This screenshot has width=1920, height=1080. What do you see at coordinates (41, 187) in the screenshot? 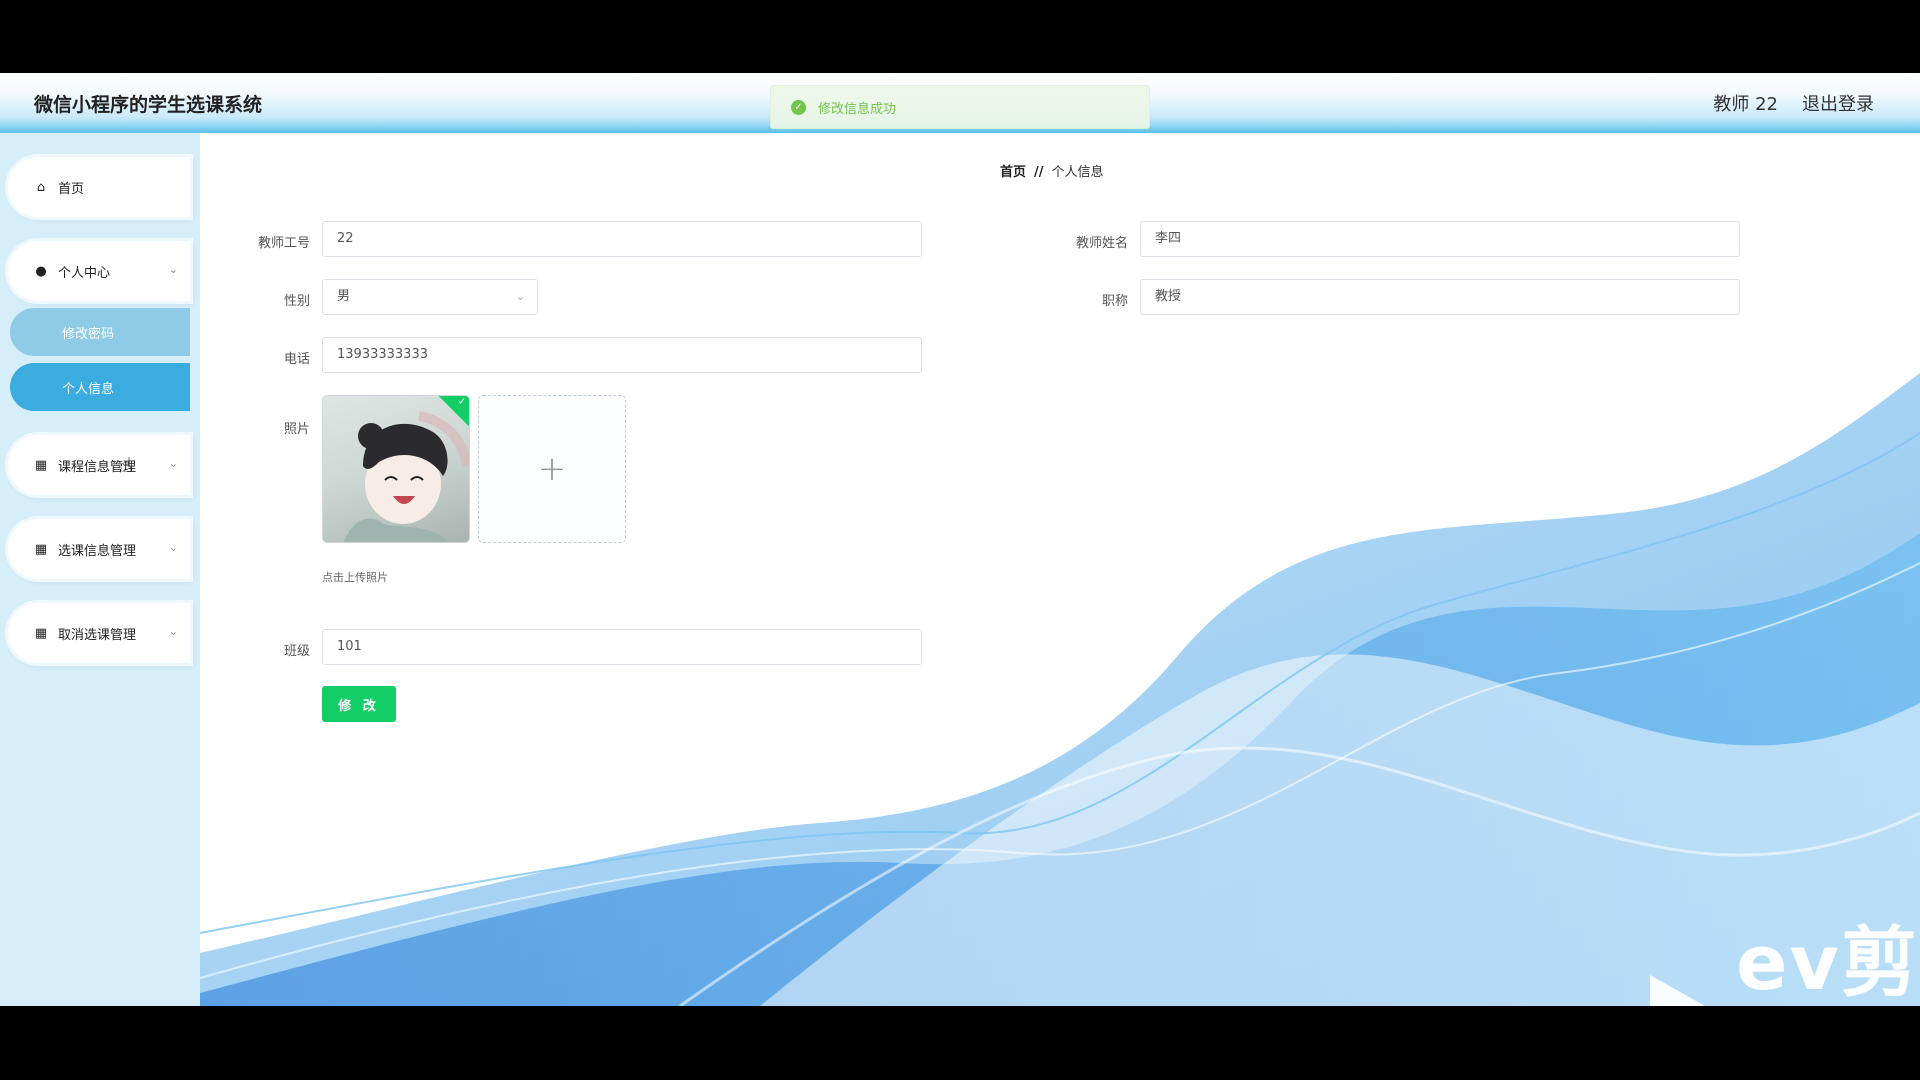
I see `home-icon: ⌂` at bounding box center [41, 187].